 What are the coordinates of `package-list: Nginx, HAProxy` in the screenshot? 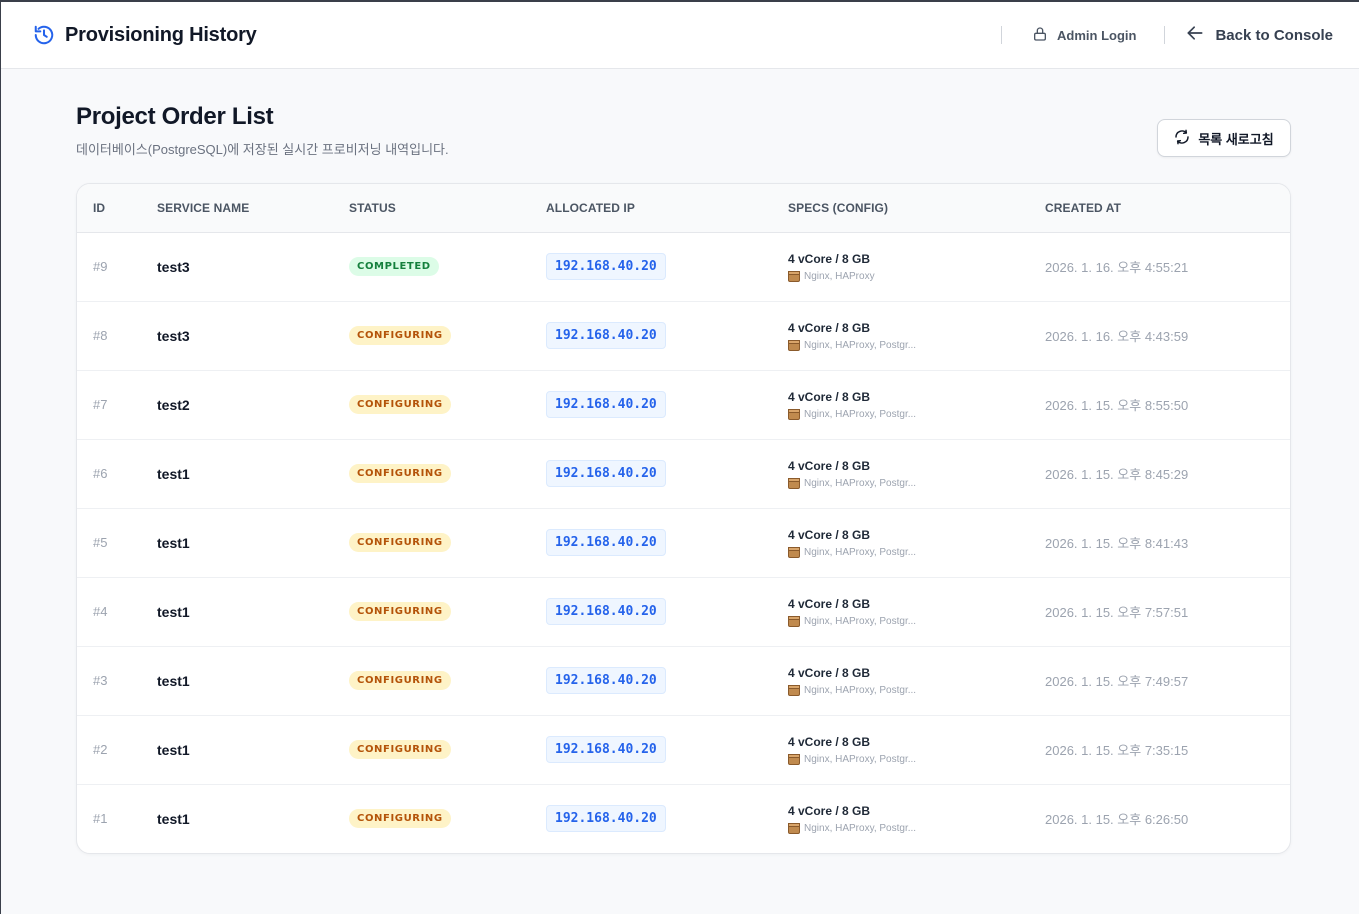 It's located at (839, 276).